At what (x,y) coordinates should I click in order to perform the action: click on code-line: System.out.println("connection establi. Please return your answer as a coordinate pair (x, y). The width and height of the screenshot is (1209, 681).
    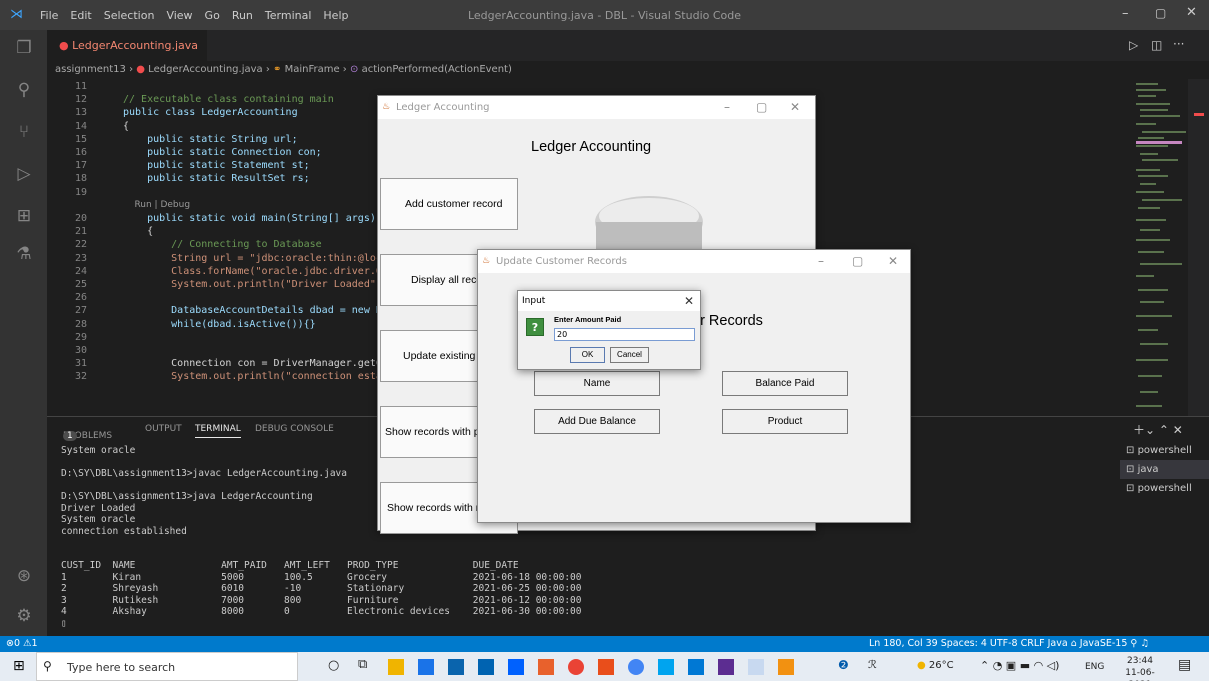
    Looking at the image, I should click on (261, 377).